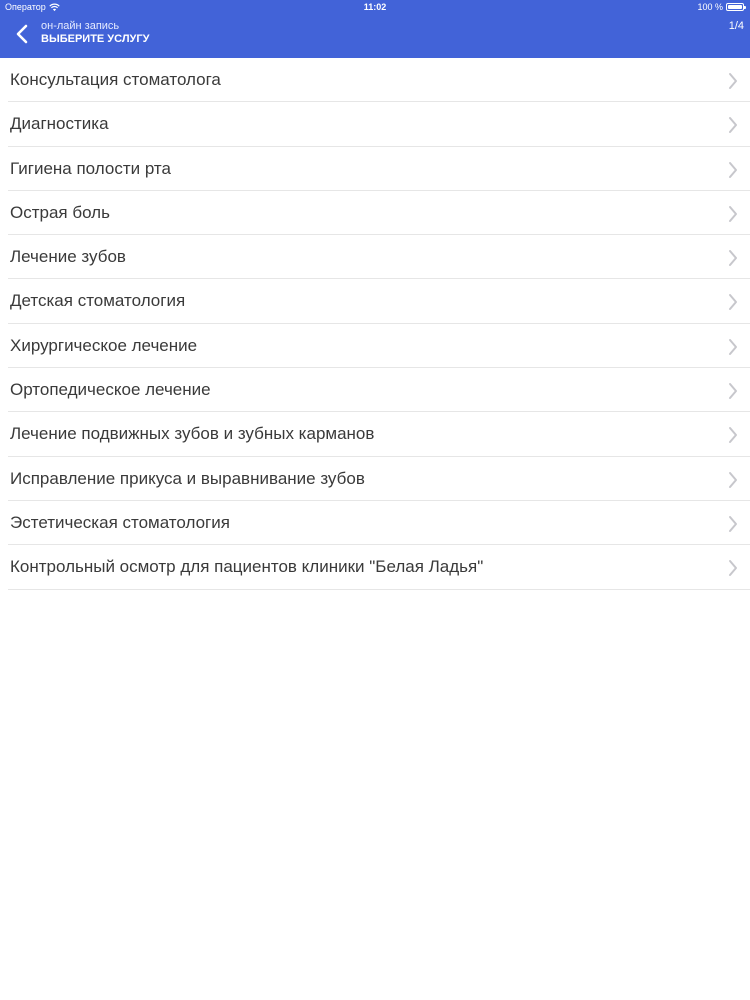 The width and height of the screenshot is (750, 1000). I want to click on chevron-left-icon, so click(22, 34).